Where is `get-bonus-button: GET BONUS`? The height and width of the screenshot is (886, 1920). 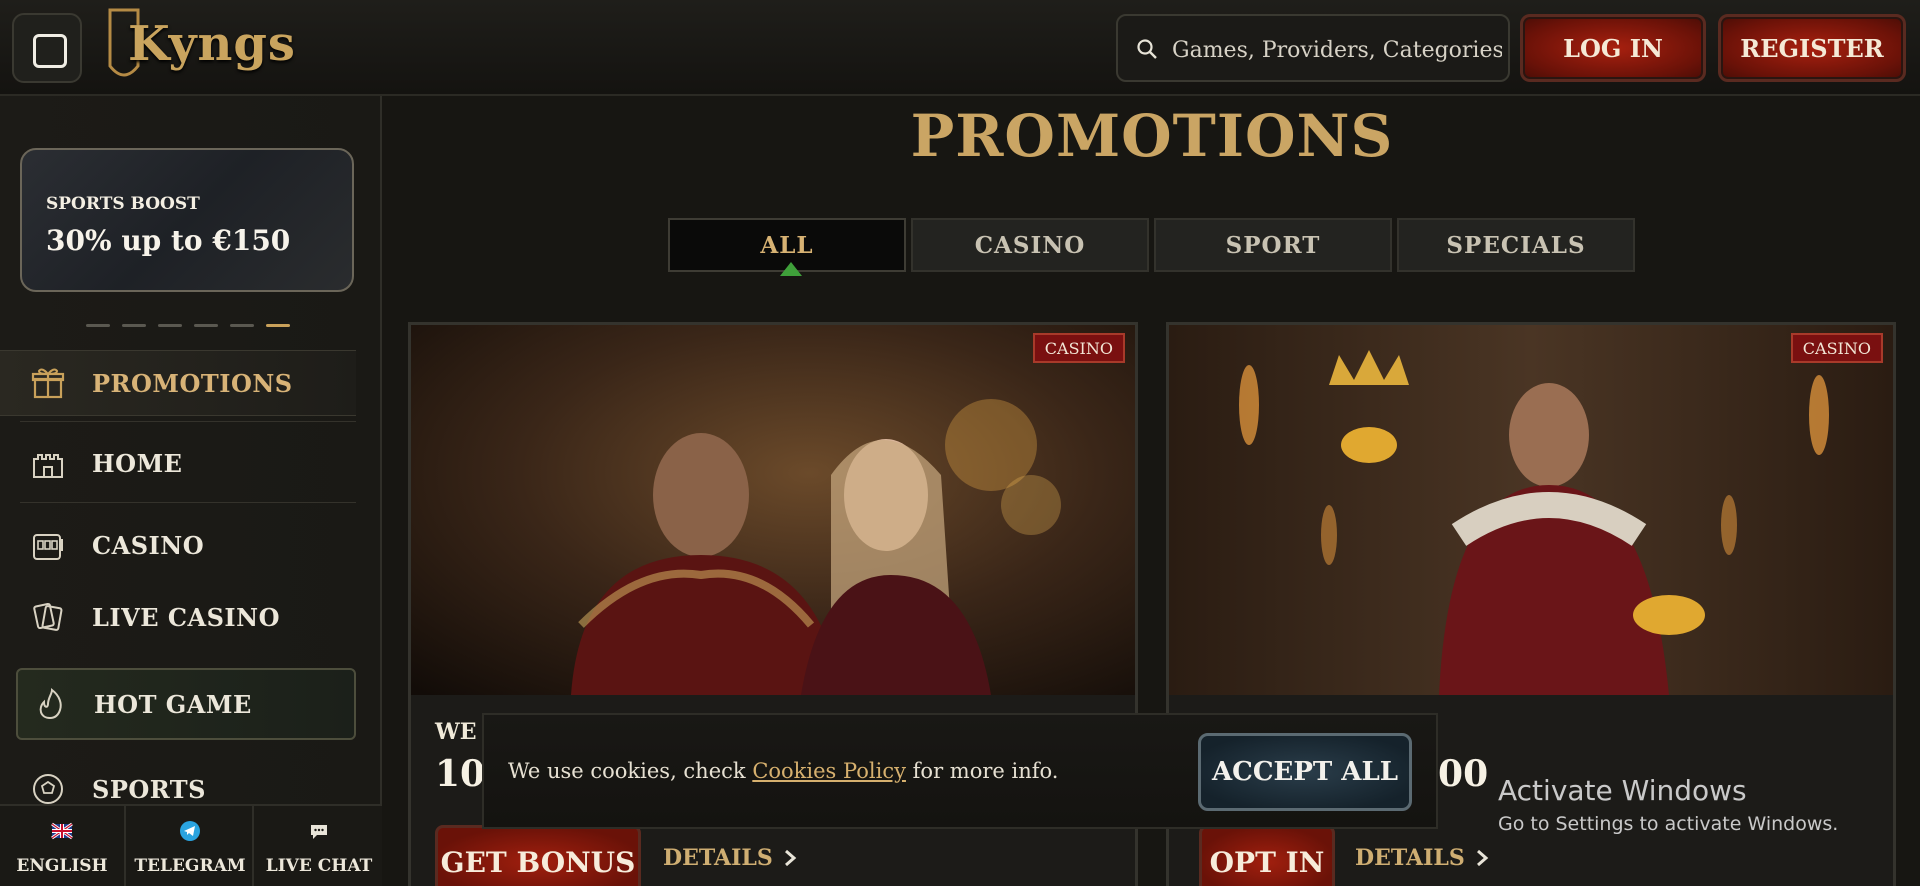
get-bonus-button: GET BONUS is located at coordinates (538, 855).